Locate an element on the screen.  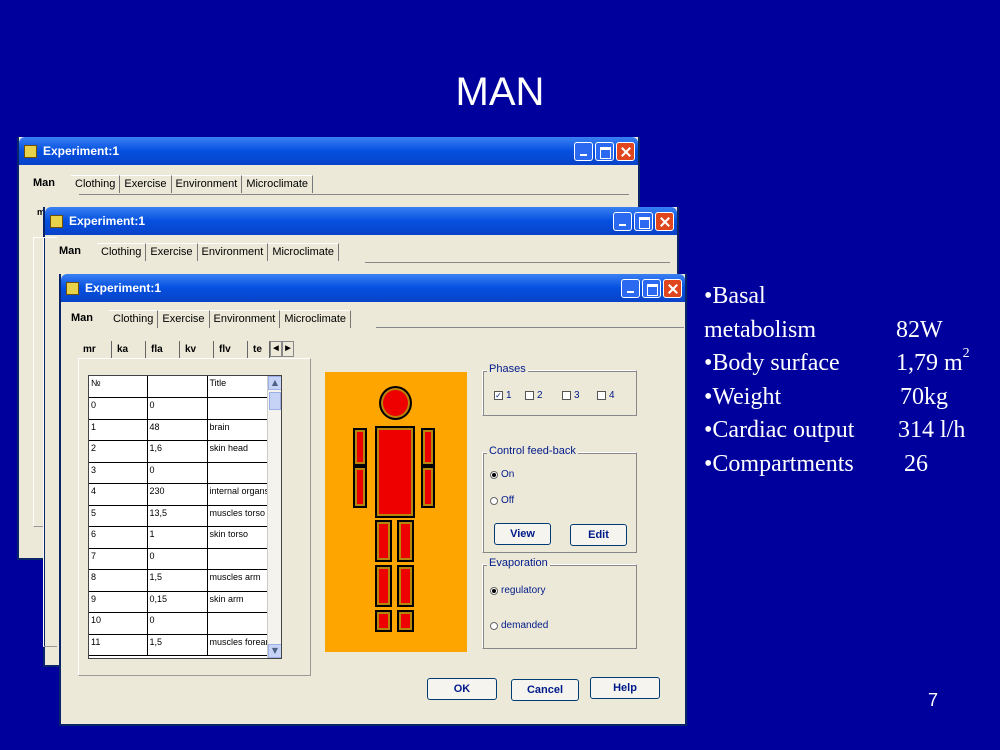
table-row: 5 13,5 muscles torso is located at coordinates (178, 516).